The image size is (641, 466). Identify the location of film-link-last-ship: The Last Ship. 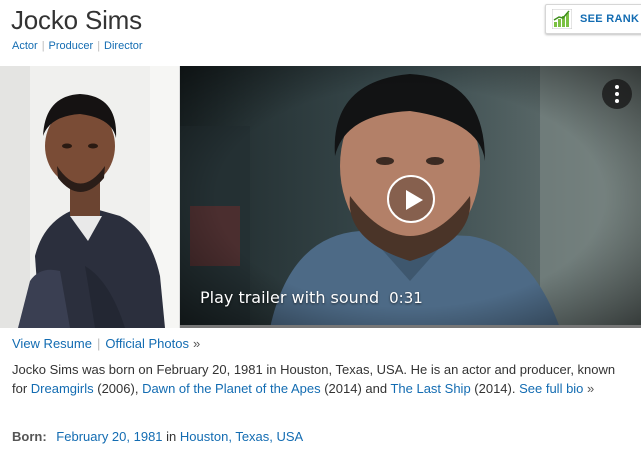
(430, 388).